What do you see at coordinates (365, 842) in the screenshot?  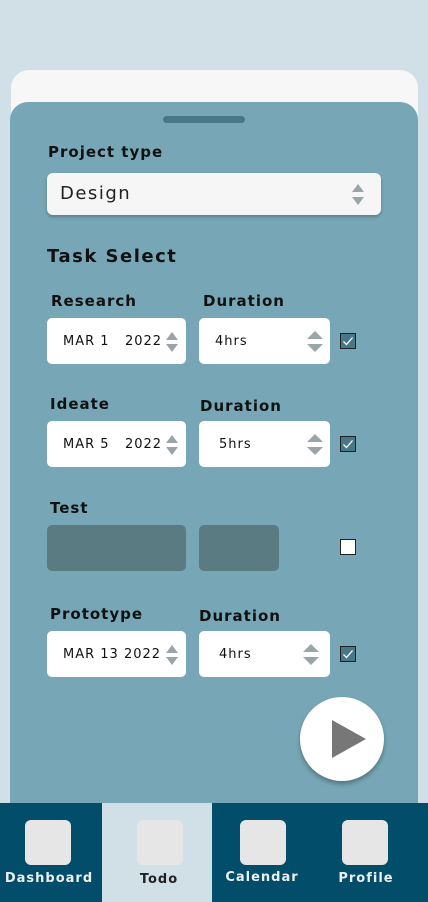 I see `profile-icon` at bounding box center [365, 842].